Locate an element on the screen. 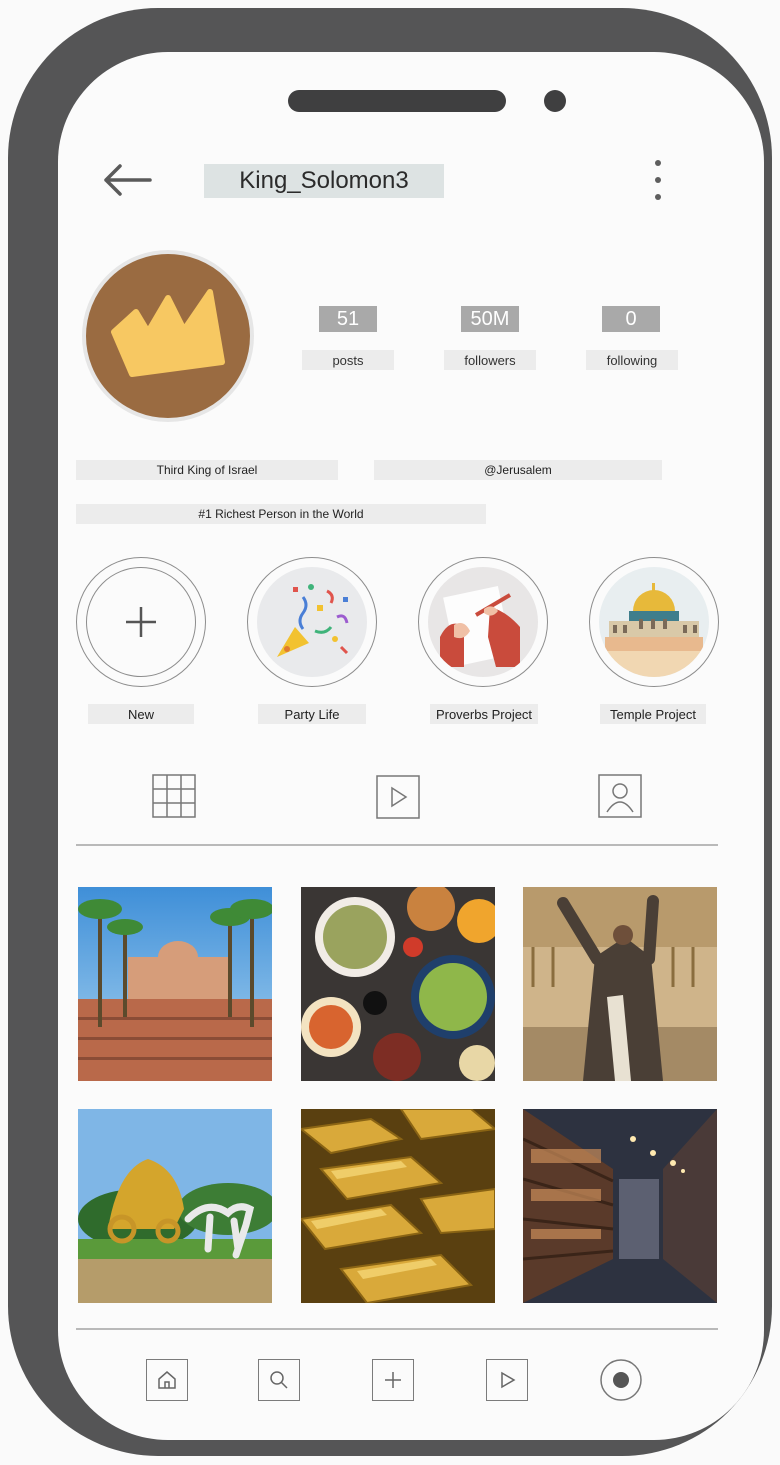 This screenshot has width=780, height=1465. stat-posts: 51 is located at coordinates (348, 319).